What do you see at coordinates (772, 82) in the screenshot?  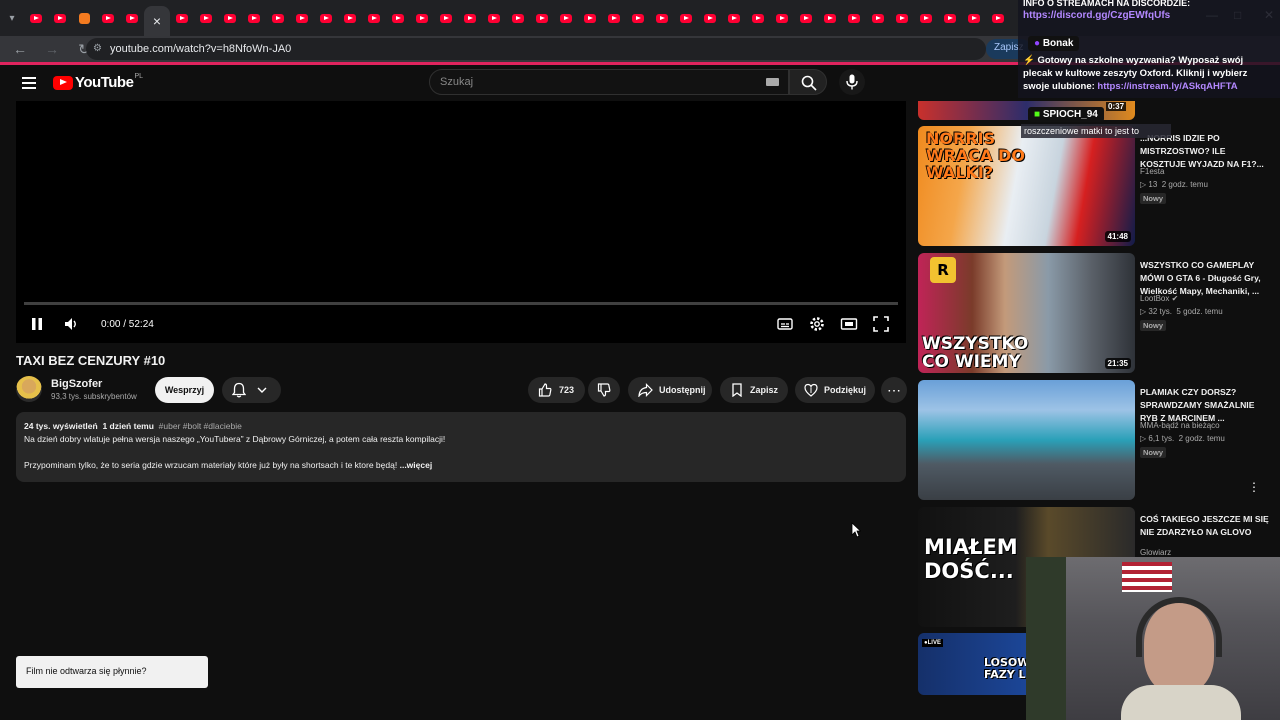 I see `keyboard-icon` at bounding box center [772, 82].